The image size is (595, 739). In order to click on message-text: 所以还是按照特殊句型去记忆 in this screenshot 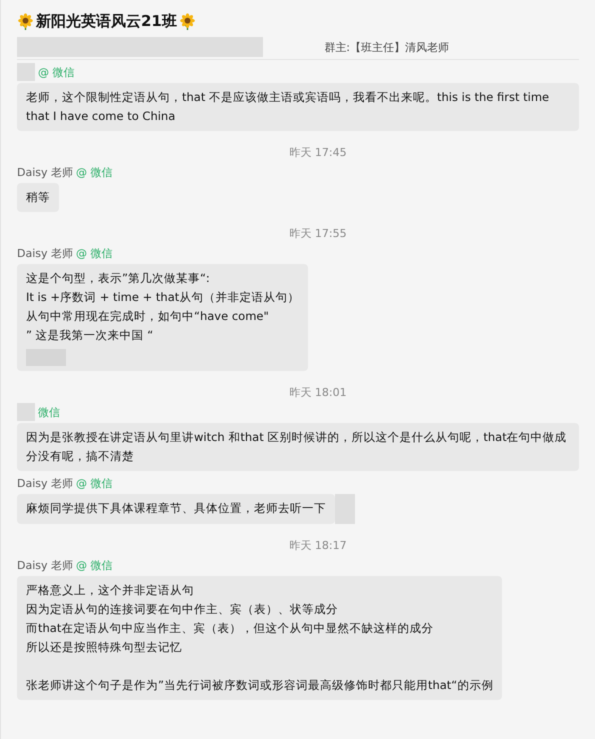, I will do `click(104, 647)`.